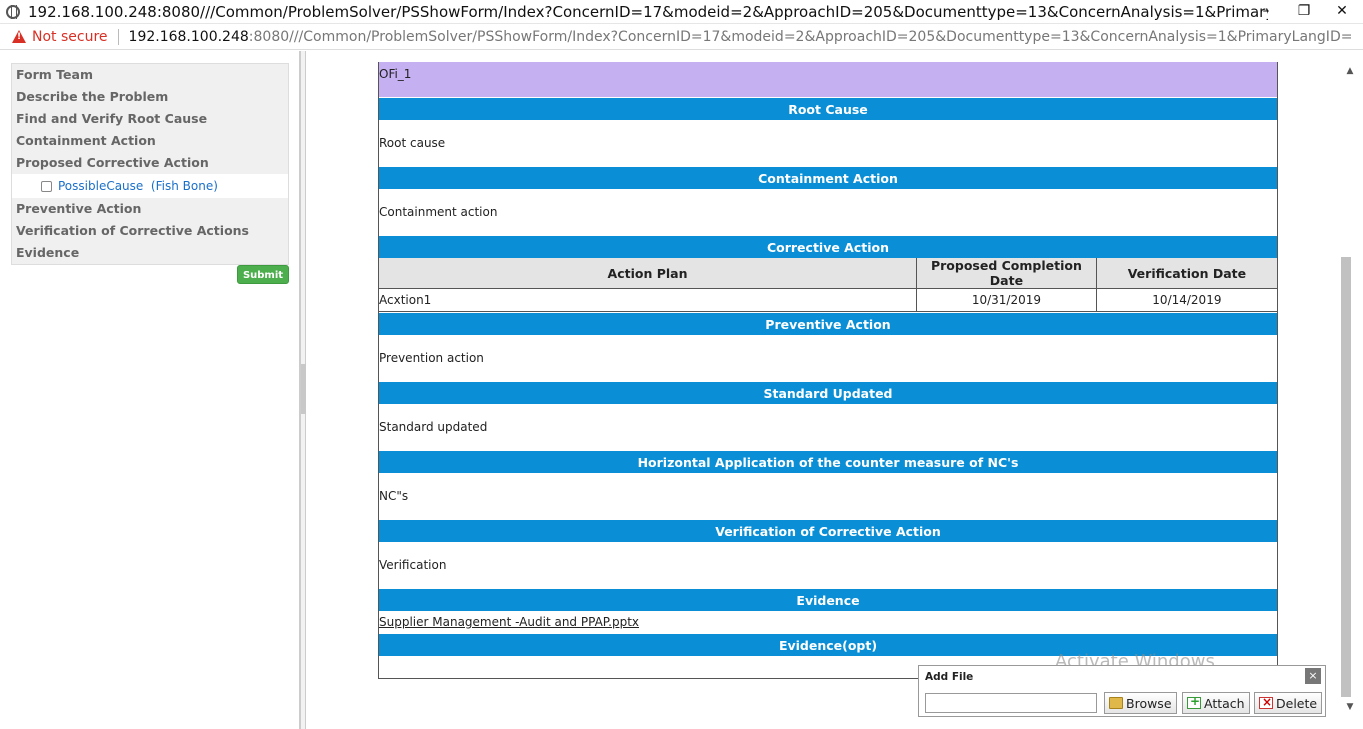  Describe the element at coordinates (150, 209) in the screenshot. I see `nav-item-preventive: Preventive Action` at that location.